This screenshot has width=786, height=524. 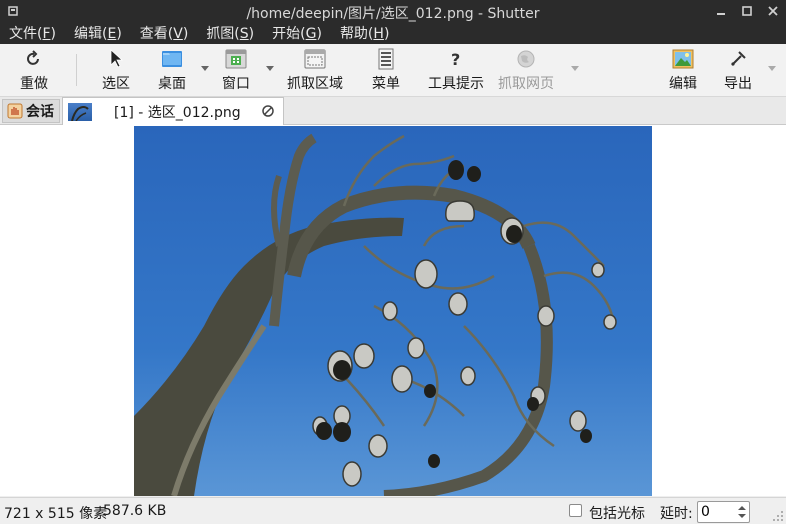 What do you see at coordinates (117, 58) in the screenshot?
I see `cursor-icon` at bounding box center [117, 58].